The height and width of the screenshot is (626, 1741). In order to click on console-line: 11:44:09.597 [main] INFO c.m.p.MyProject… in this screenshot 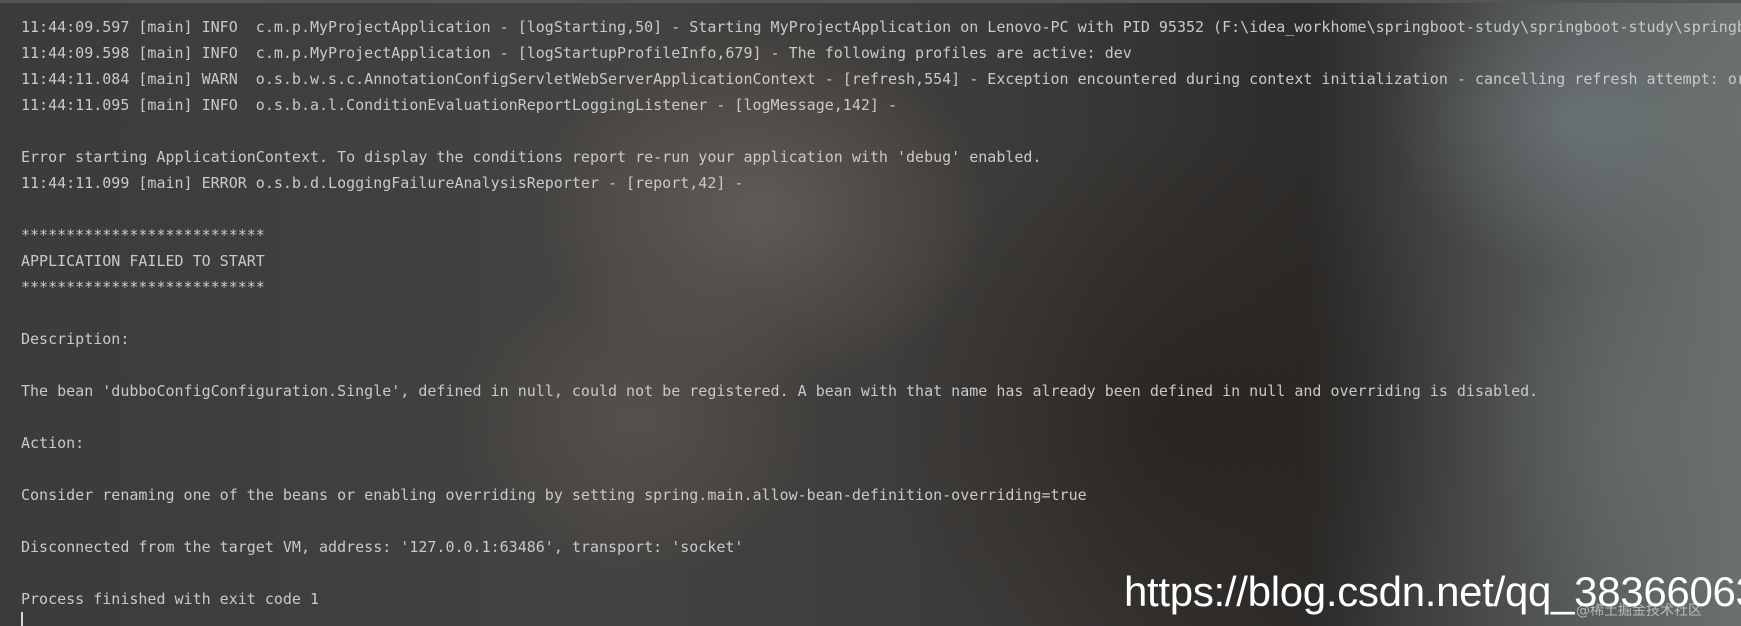, I will do `click(881, 27)`.